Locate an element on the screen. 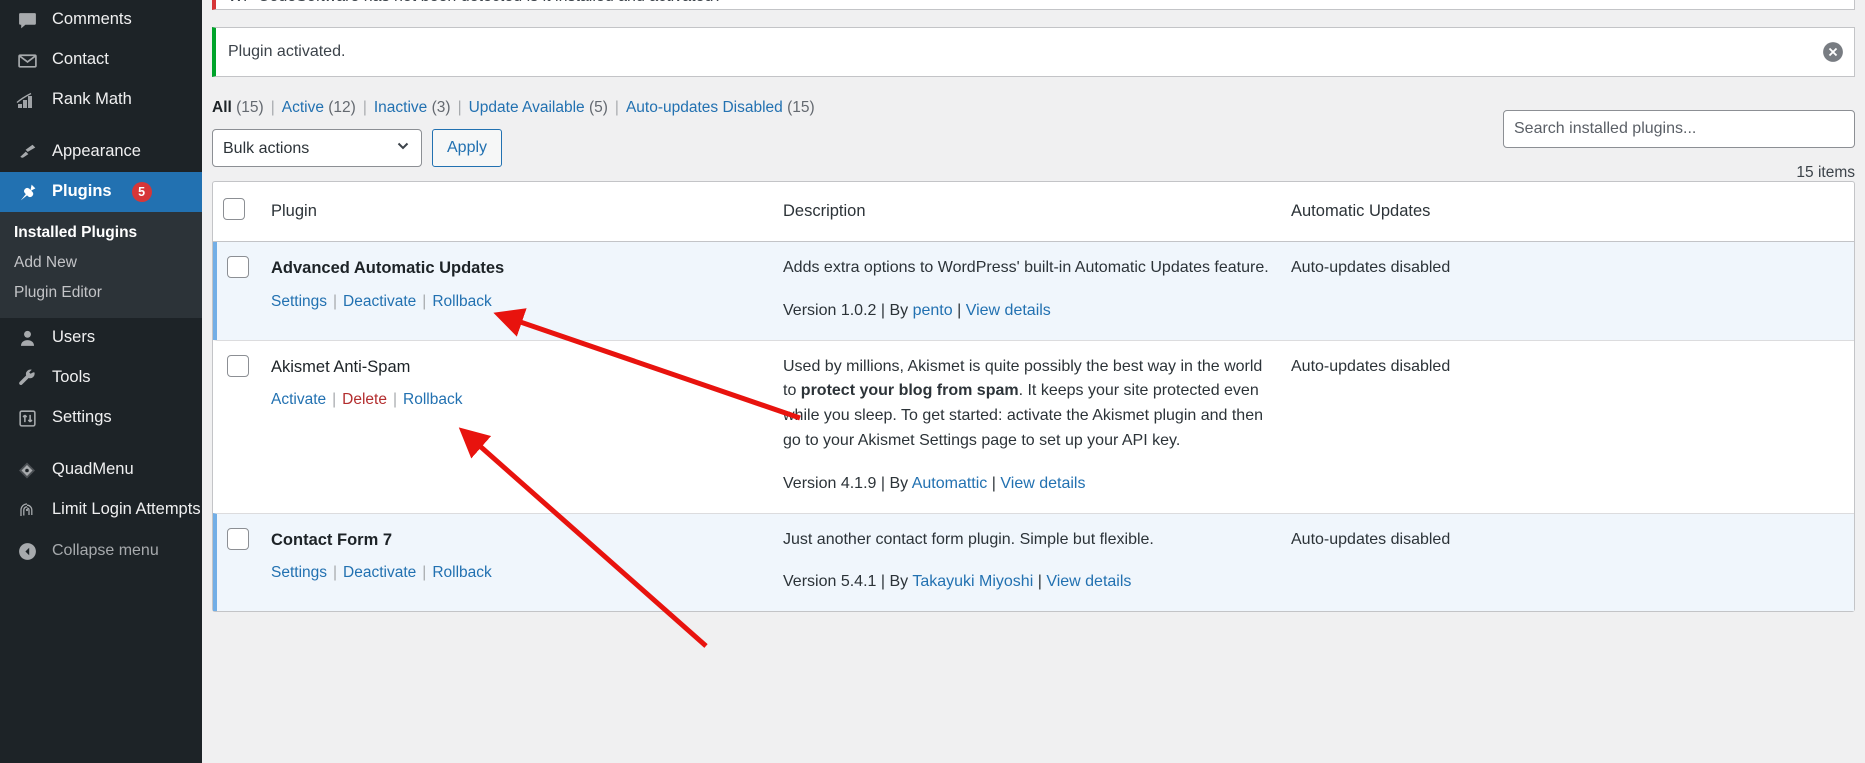 The width and height of the screenshot is (1865, 763). plugin-meta: Version 1.0.2 | By pento | View details is located at coordinates (1027, 311).